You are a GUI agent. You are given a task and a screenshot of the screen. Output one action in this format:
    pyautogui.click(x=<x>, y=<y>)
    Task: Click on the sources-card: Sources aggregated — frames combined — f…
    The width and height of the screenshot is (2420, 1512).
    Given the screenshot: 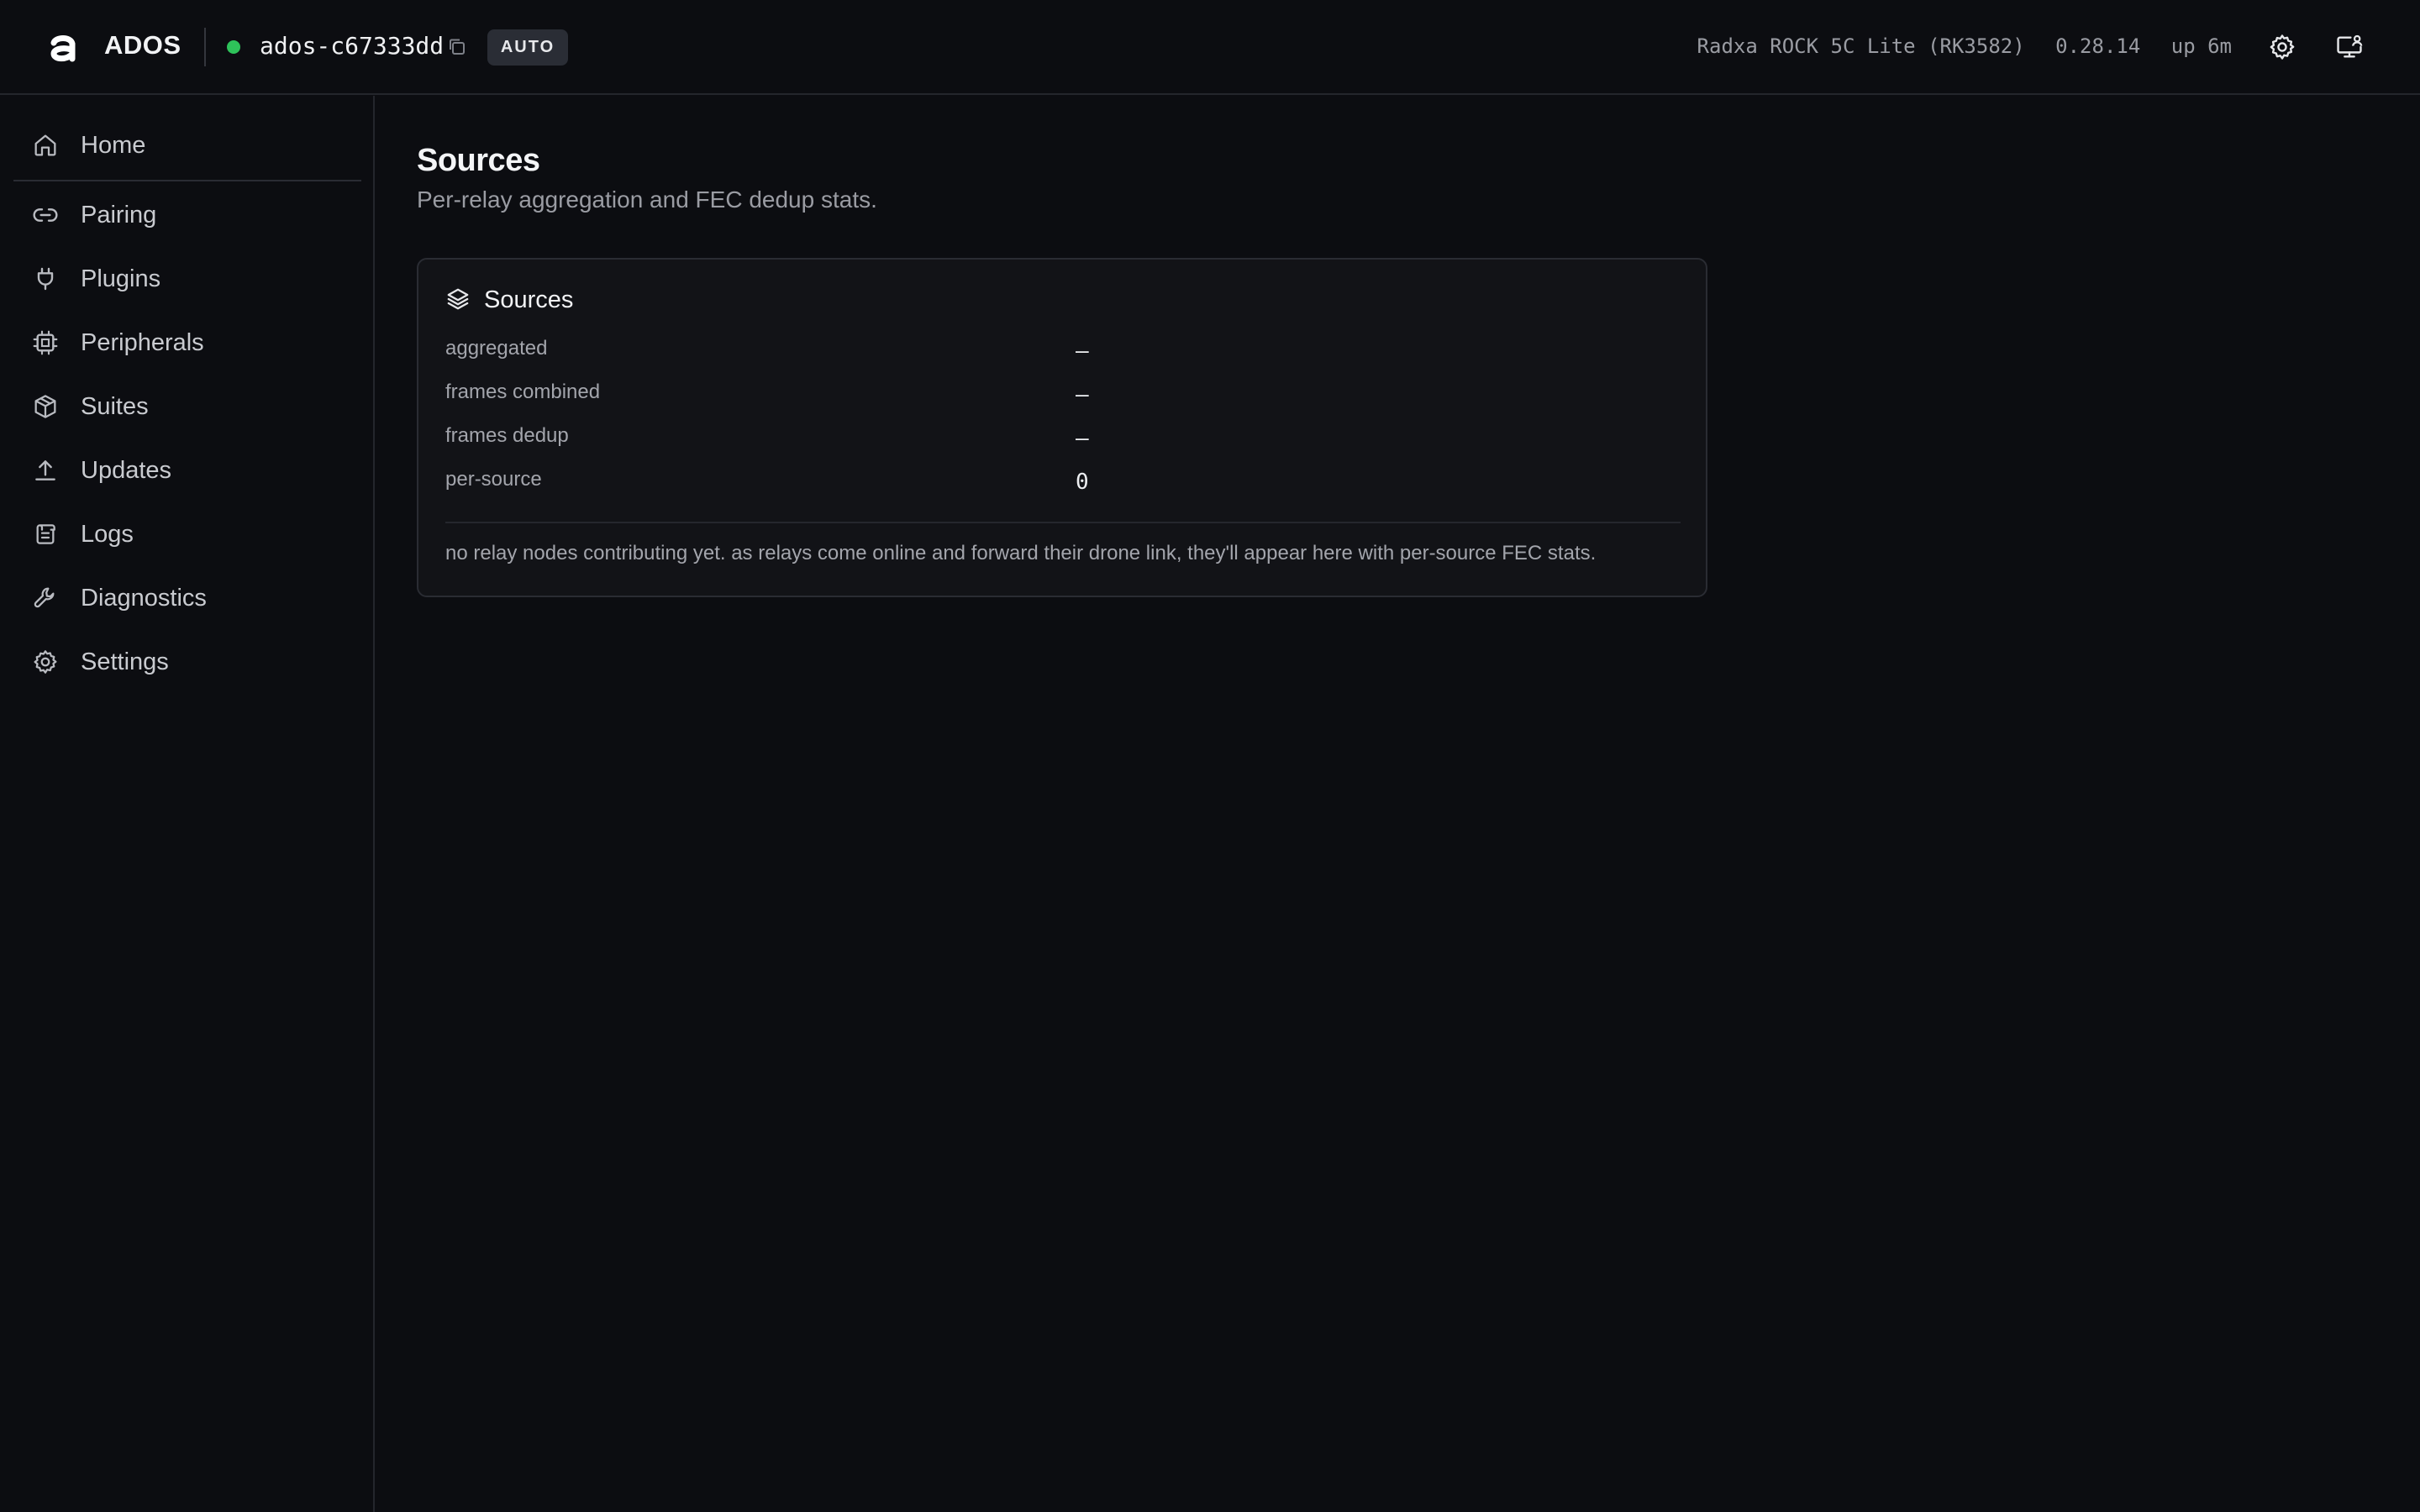 What is the action you would take?
    pyautogui.click(x=1062, y=427)
    